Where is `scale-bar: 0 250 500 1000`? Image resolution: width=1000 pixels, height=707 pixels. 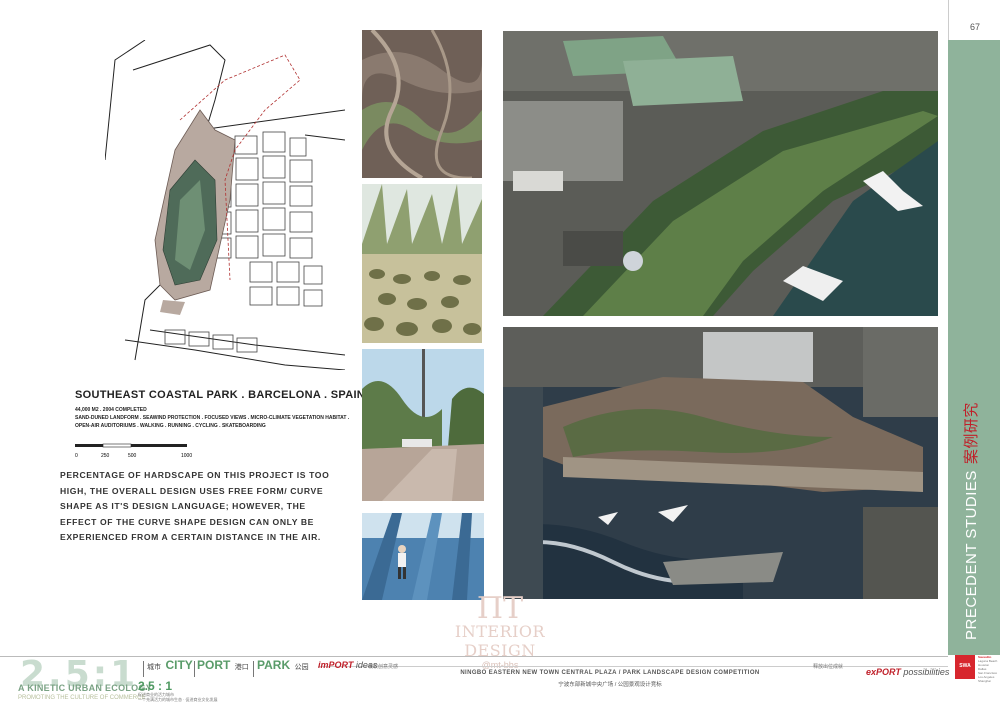 scale-bar: 0 250 500 1000 is located at coordinates (140, 451).